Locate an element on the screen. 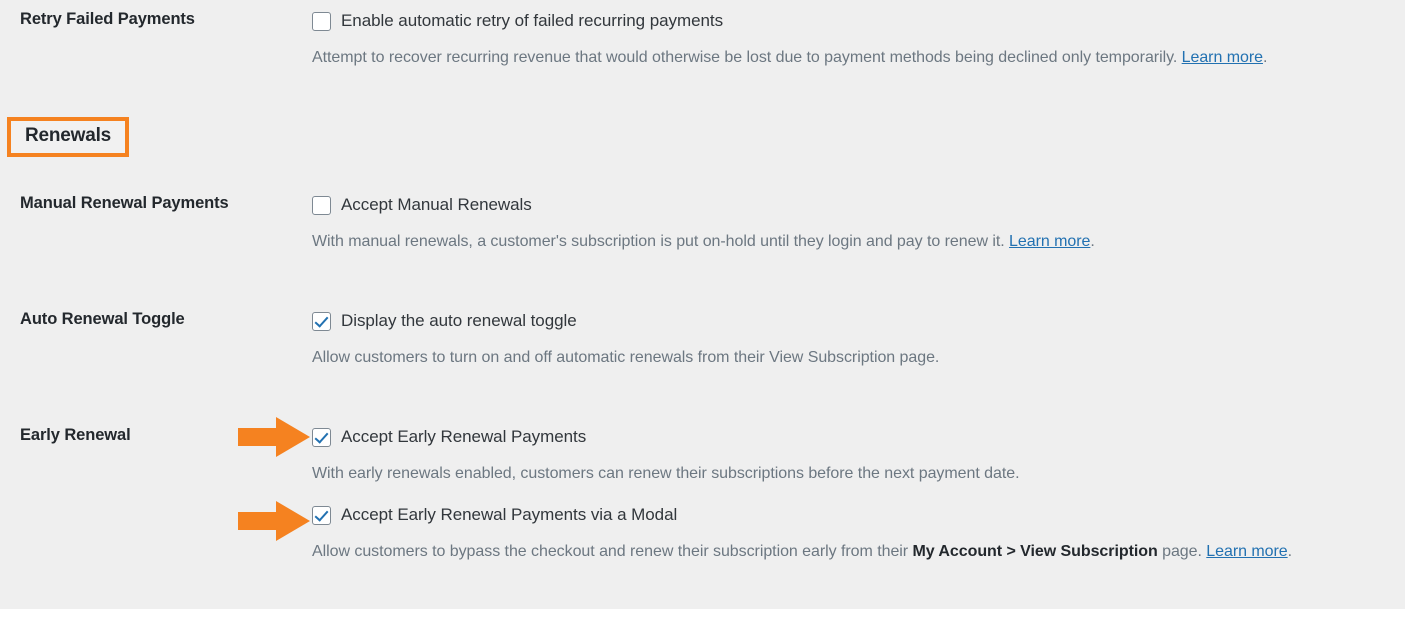 The height and width of the screenshot is (617, 1405). right-arrow-icon-early-renewal is located at coordinates (274, 437).